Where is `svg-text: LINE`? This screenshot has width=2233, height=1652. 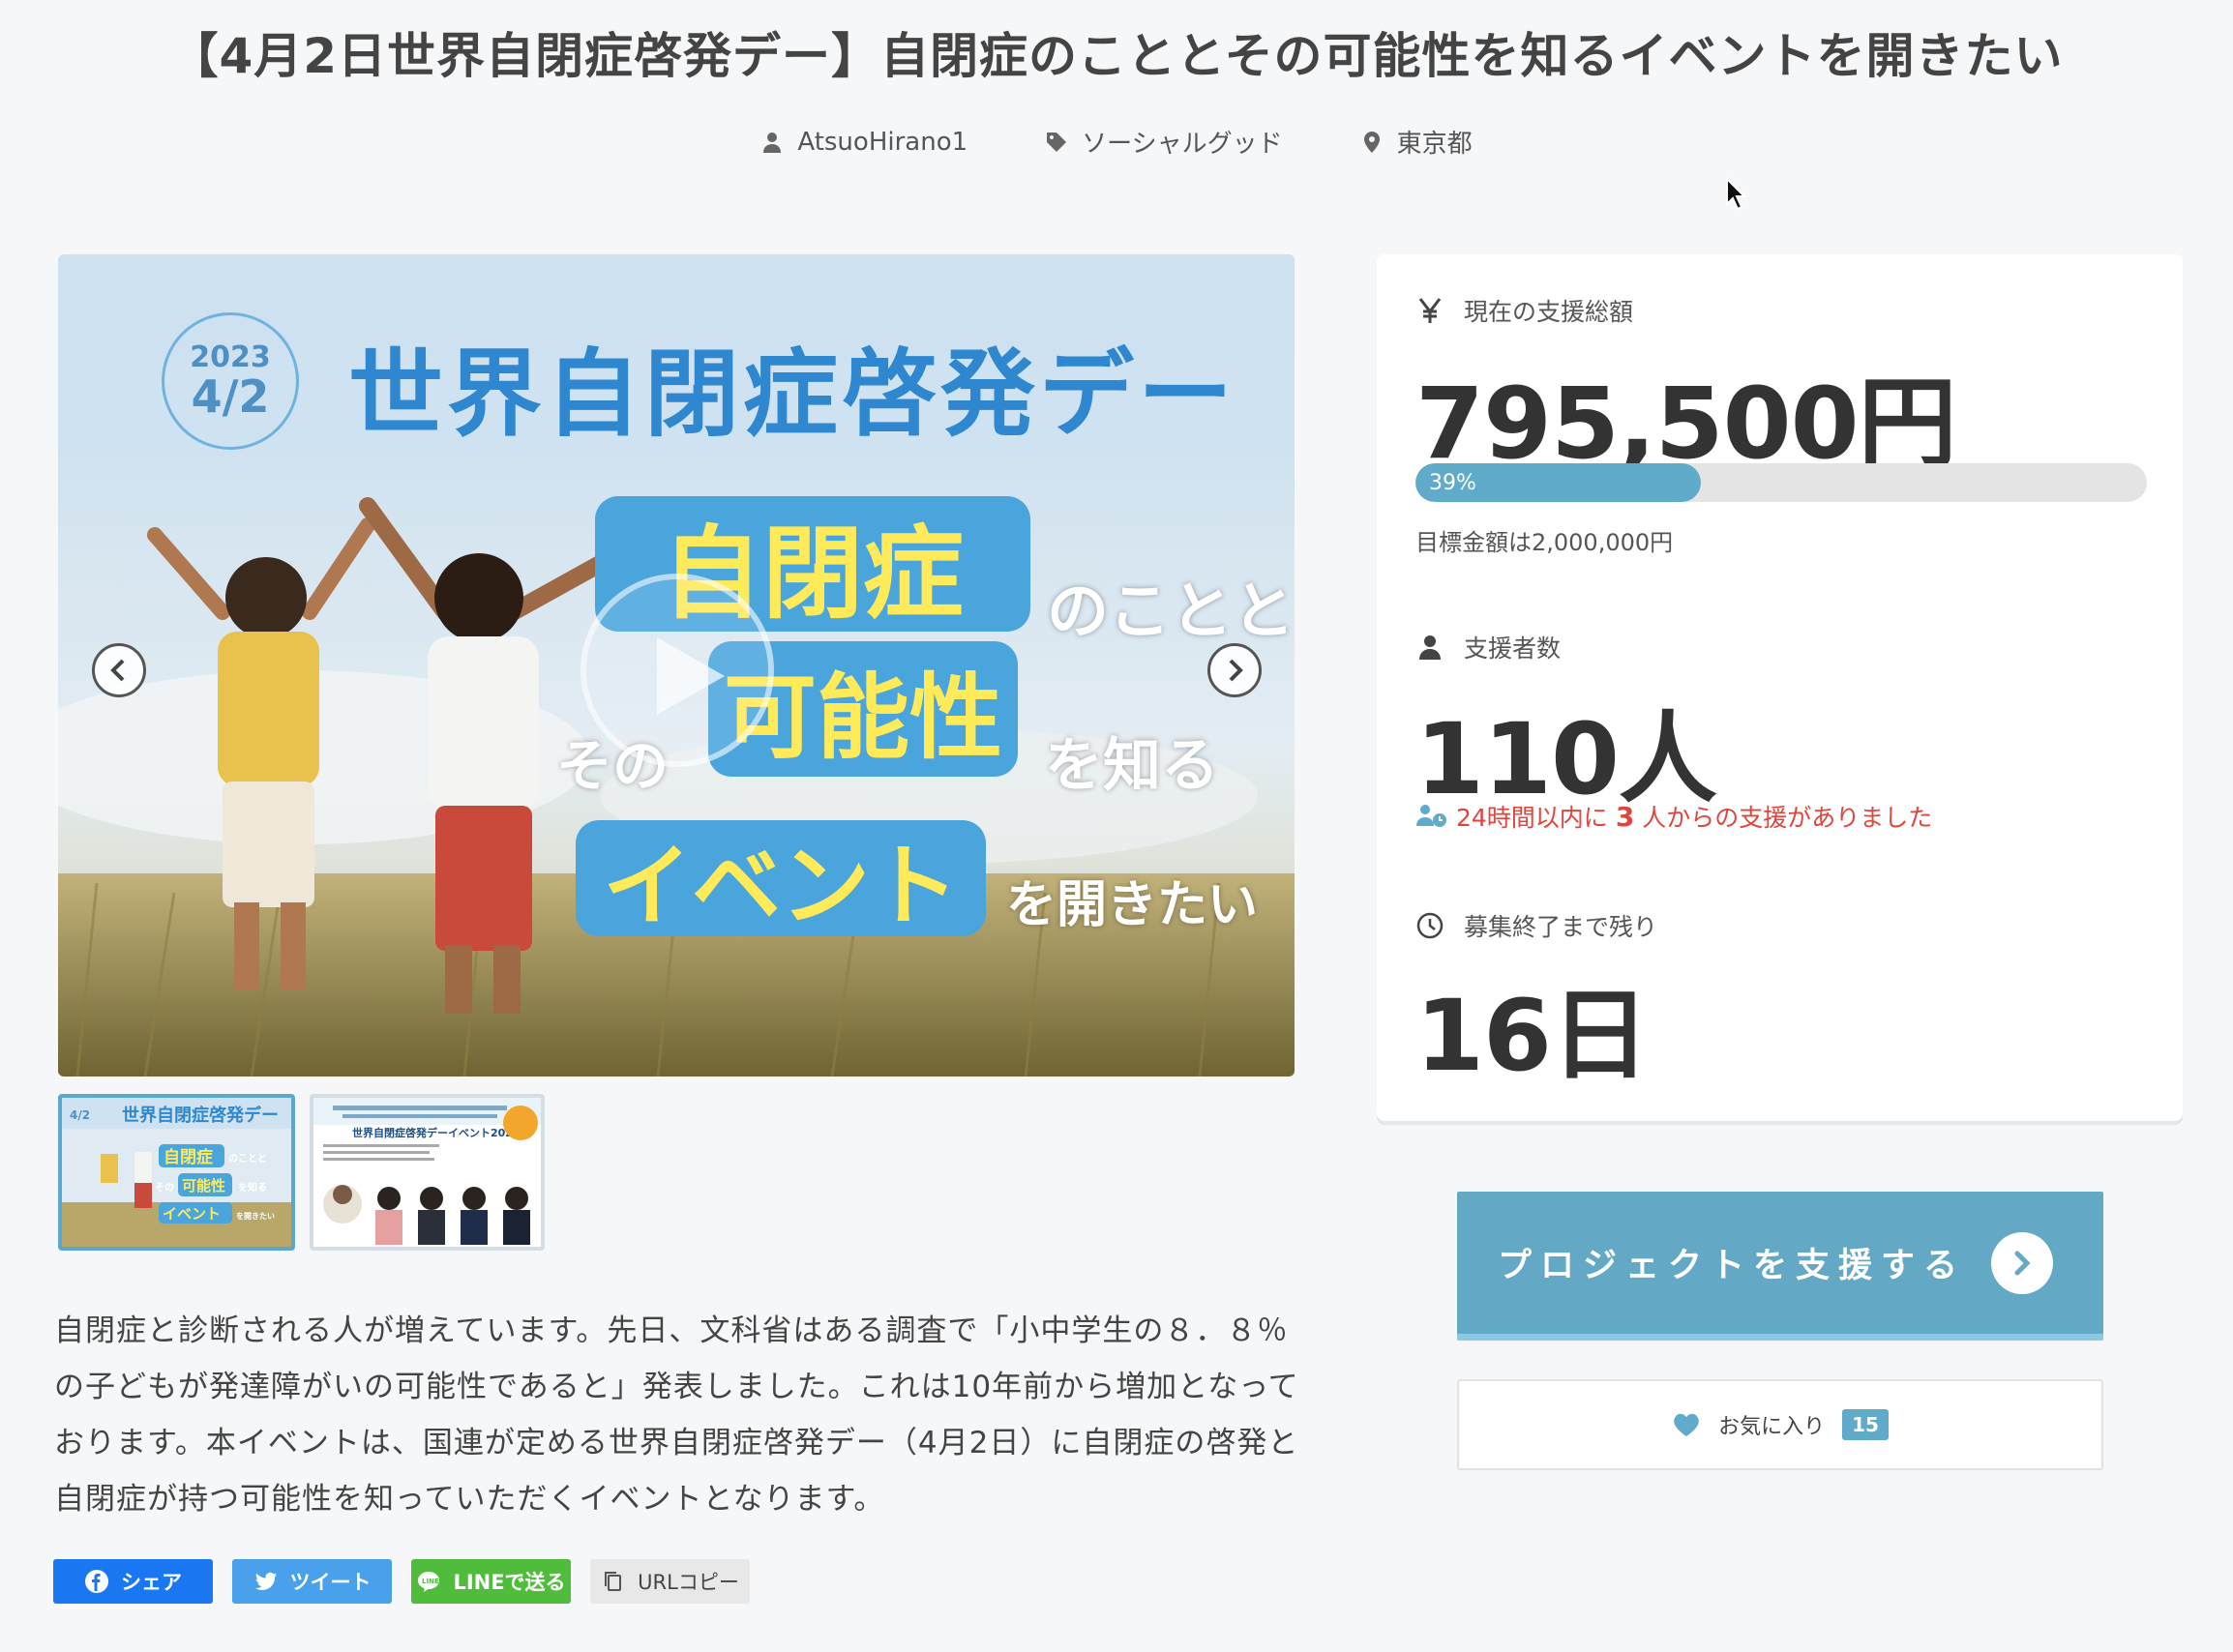
svg-text: LINE is located at coordinates (430, 1581).